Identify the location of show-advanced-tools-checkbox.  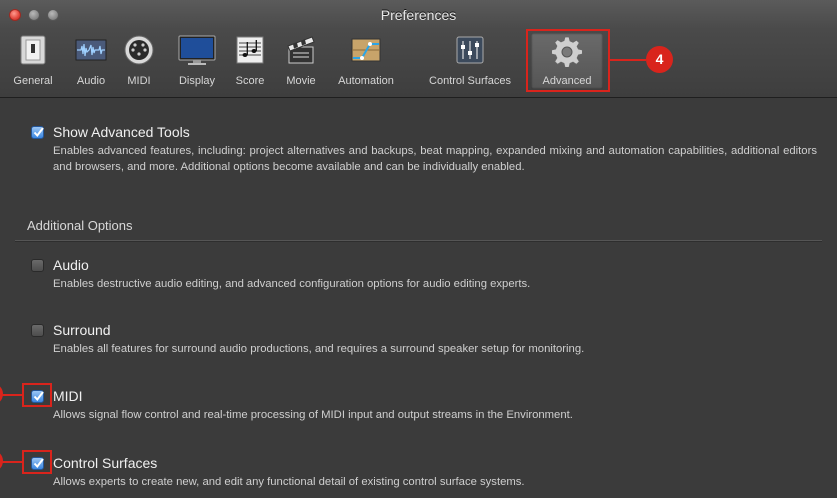
(37, 132).